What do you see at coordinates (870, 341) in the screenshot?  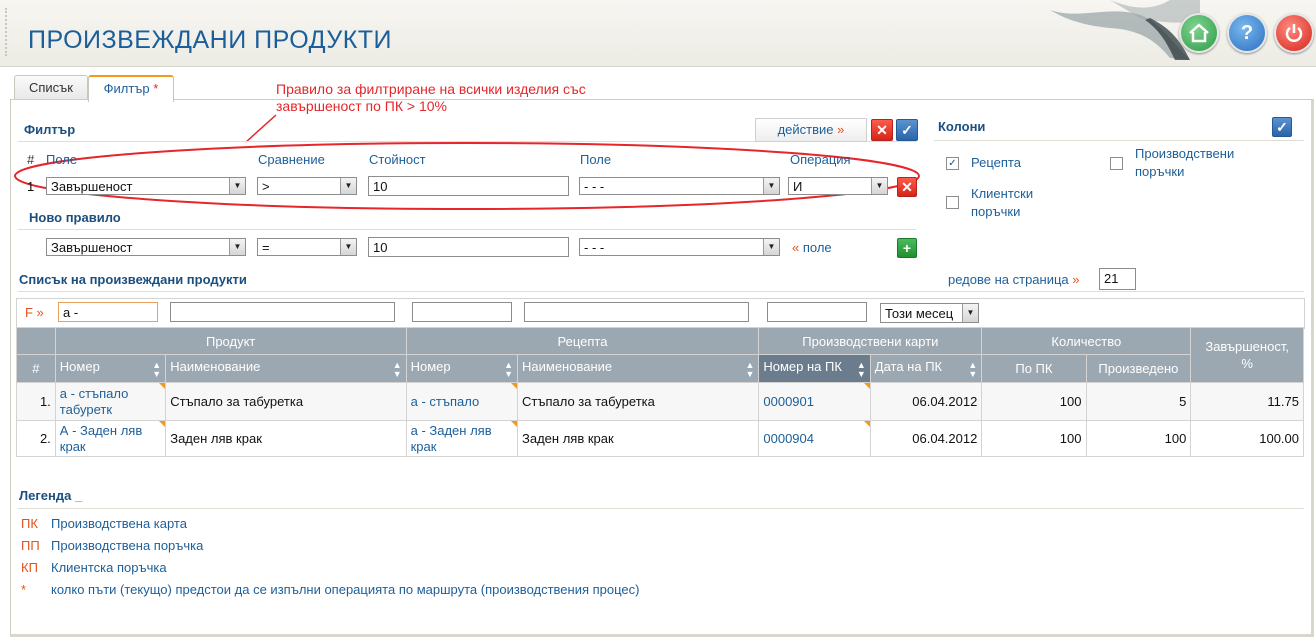 I see `group-cards-header: Производствени карти` at bounding box center [870, 341].